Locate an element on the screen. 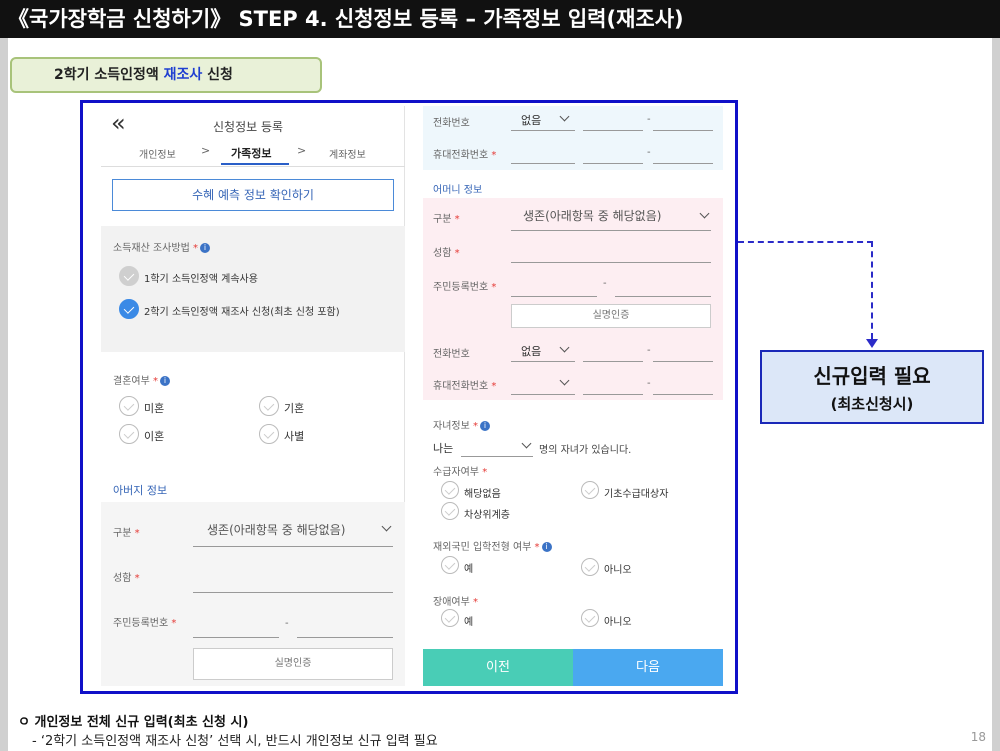  overseas-no: 아니오 is located at coordinates (618, 570).